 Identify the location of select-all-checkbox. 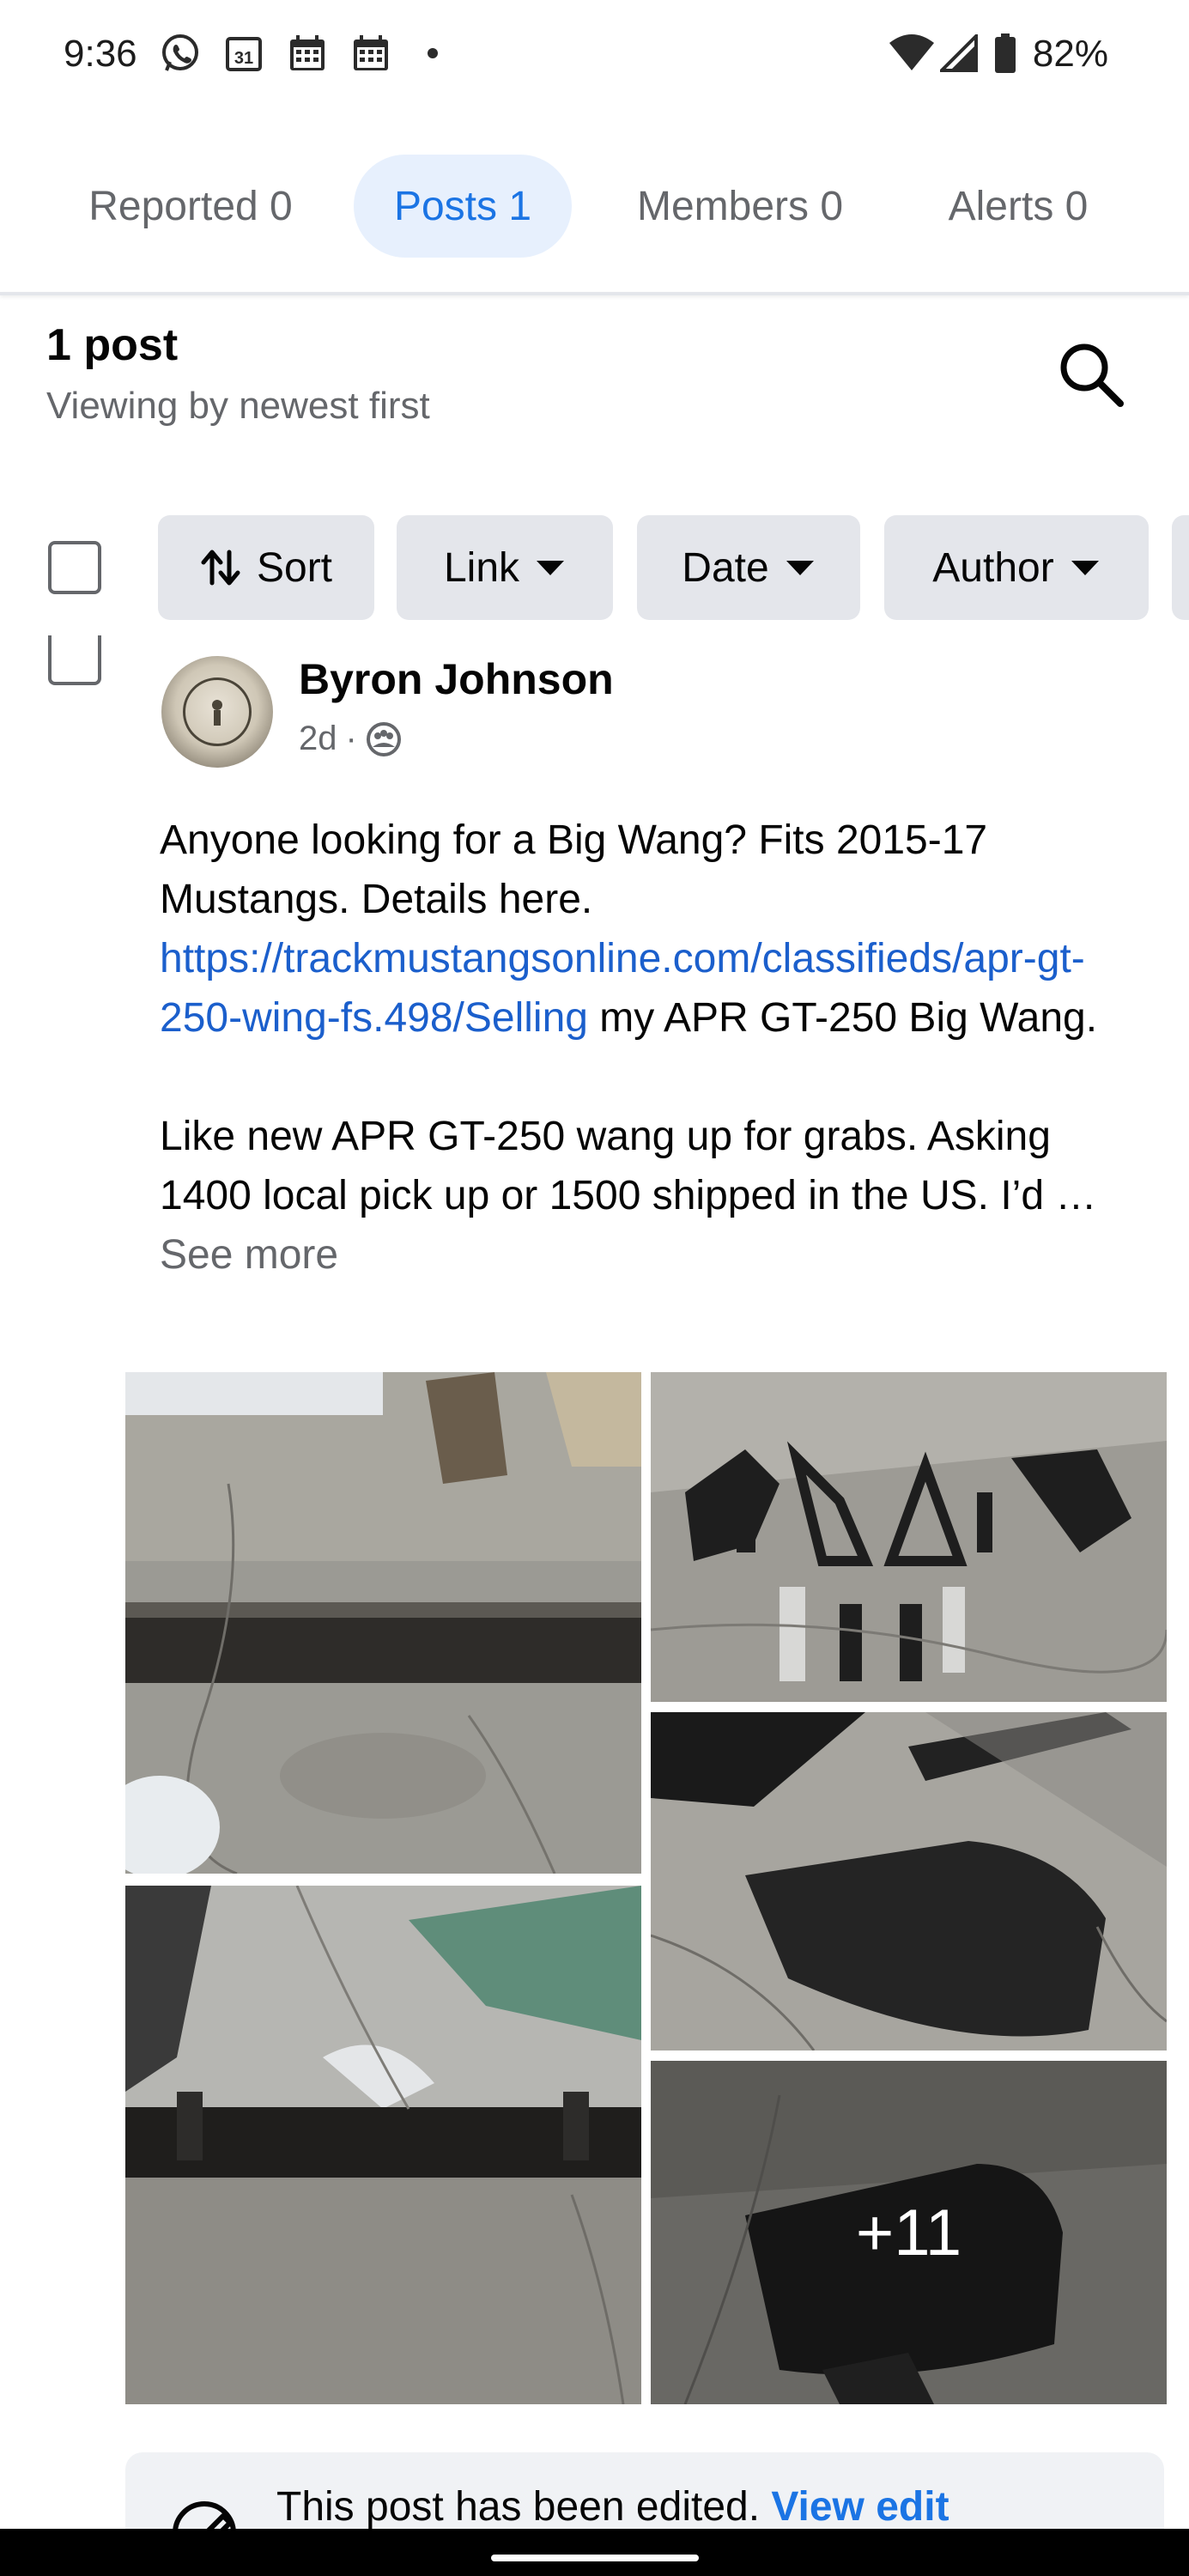
(74, 567).